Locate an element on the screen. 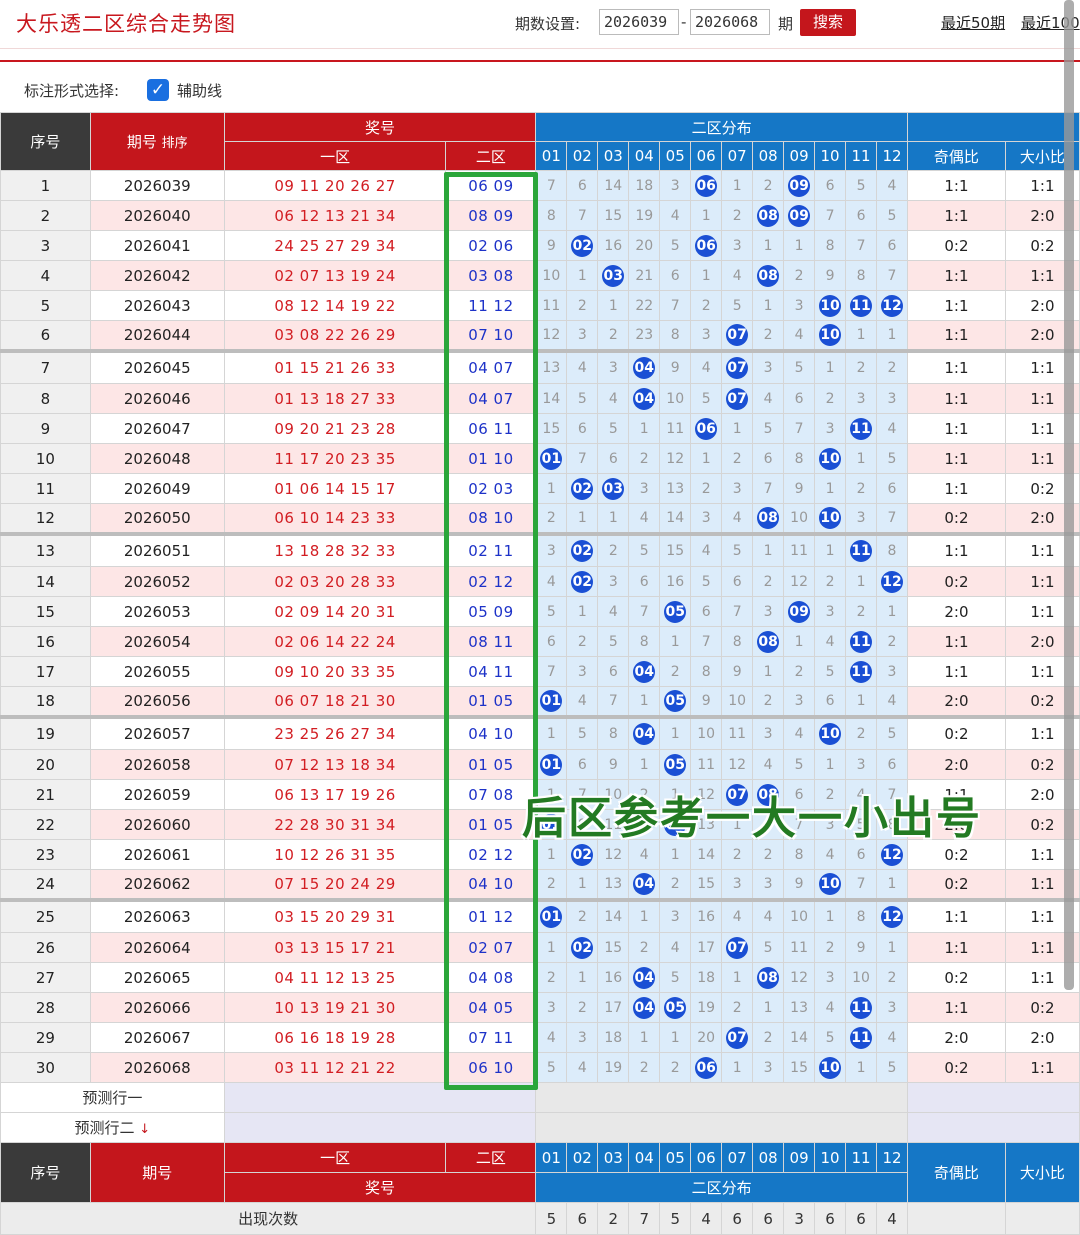 This screenshot has width=1080, height=1235. dist-cell: 4 is located at coordinates (799, 335).